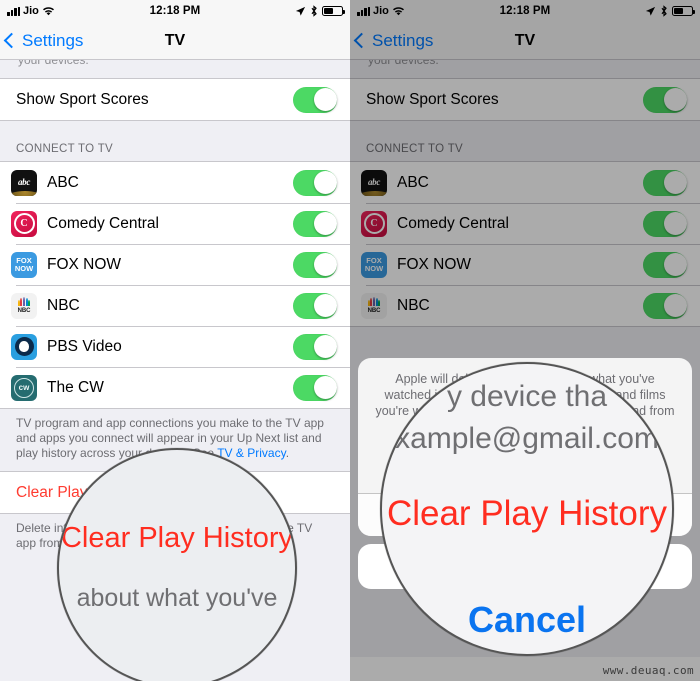  I want to click on magnifier-left-red-text: Clear Play History, so click(177, 538).